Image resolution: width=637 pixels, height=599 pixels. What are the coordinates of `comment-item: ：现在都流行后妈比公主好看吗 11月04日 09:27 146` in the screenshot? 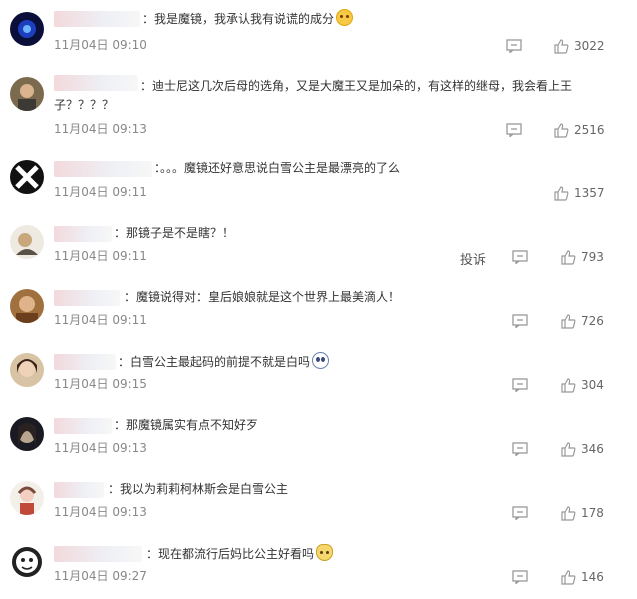 It's located at (318, 567).